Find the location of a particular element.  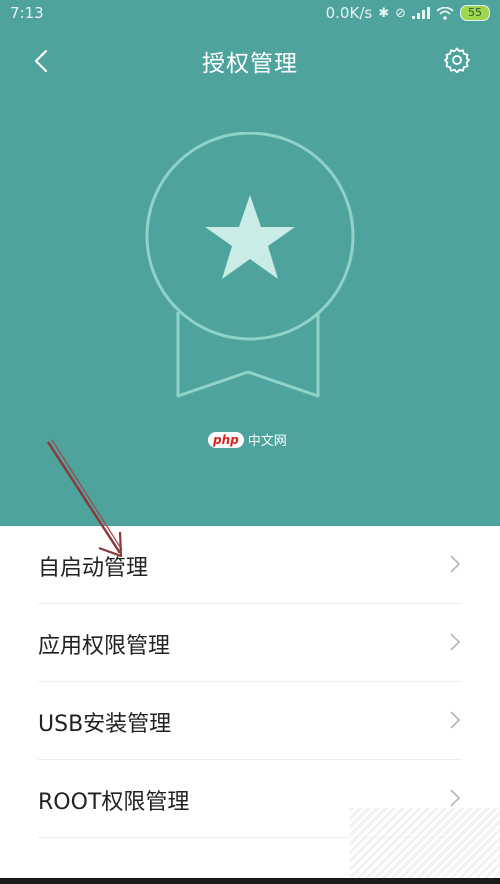

title-bar: 授权管理 is located at coordinates (250, 61).